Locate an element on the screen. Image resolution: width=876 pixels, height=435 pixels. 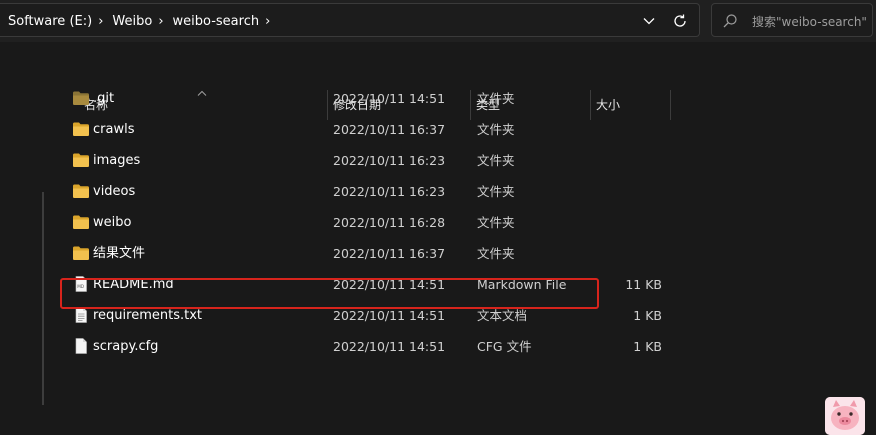
navigation-pane-divider is located at coordinates (43, 298).